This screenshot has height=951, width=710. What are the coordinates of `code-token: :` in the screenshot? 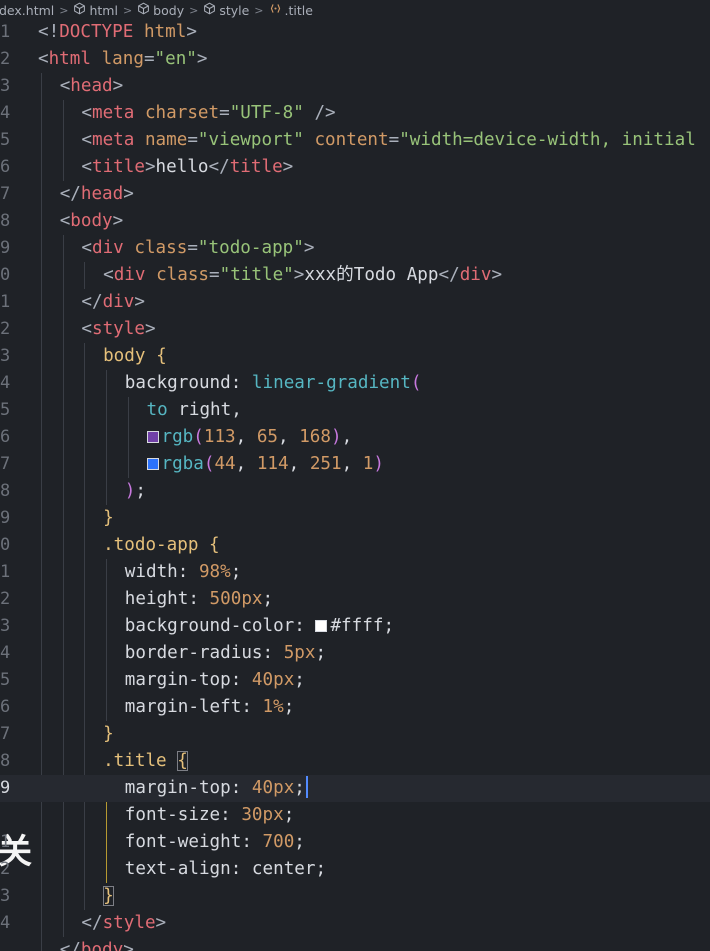 It's located at (273, 653).